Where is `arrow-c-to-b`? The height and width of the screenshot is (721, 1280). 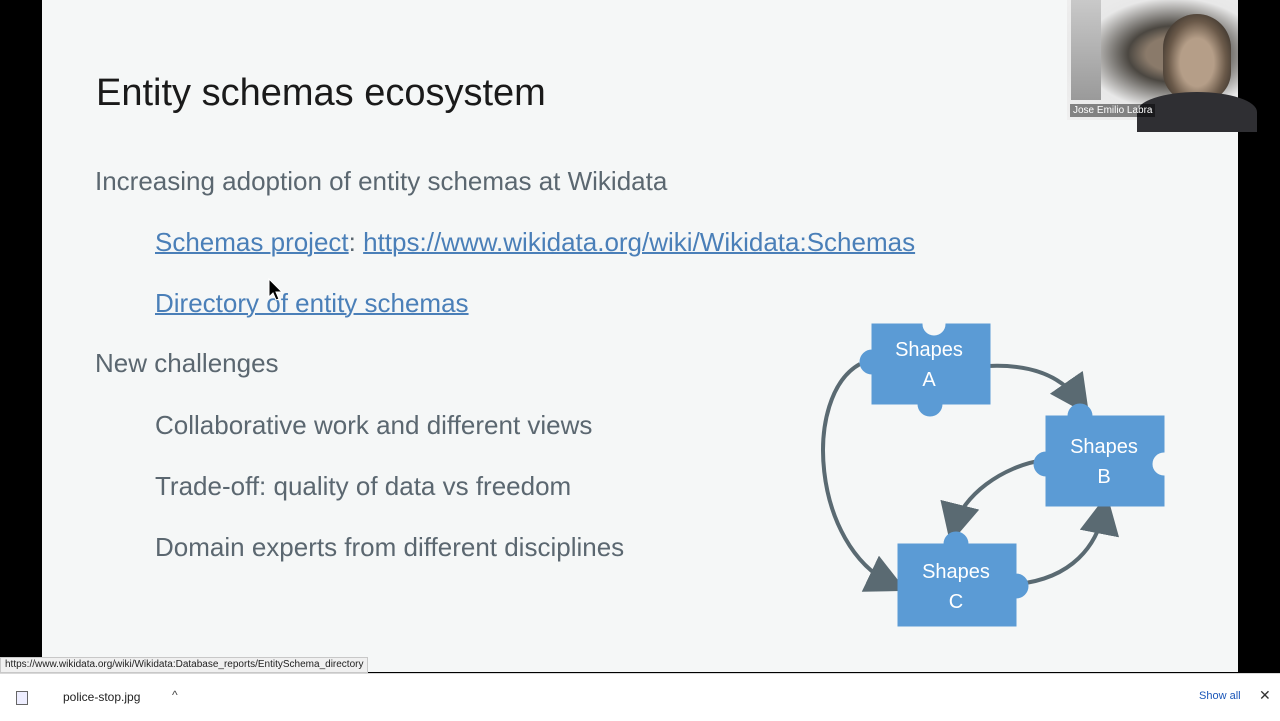
arrow-c-to-b is located at coordinates (1068, 540).